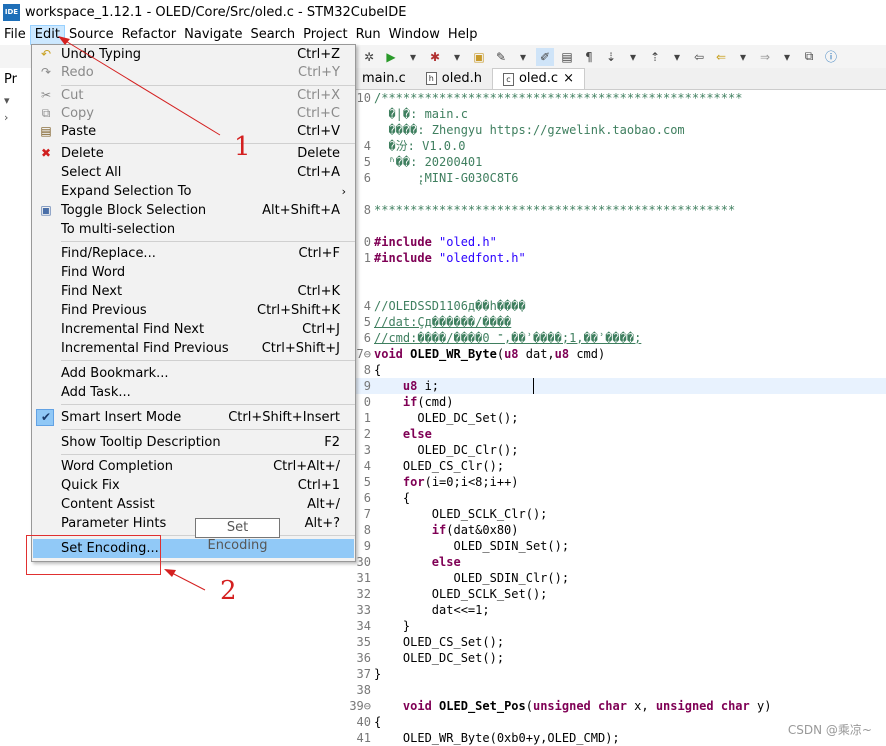  What do you see at coordinates (93, 555) in the screenshot?
I see `annotation-highlight-box` at bounding box center [93, 555].